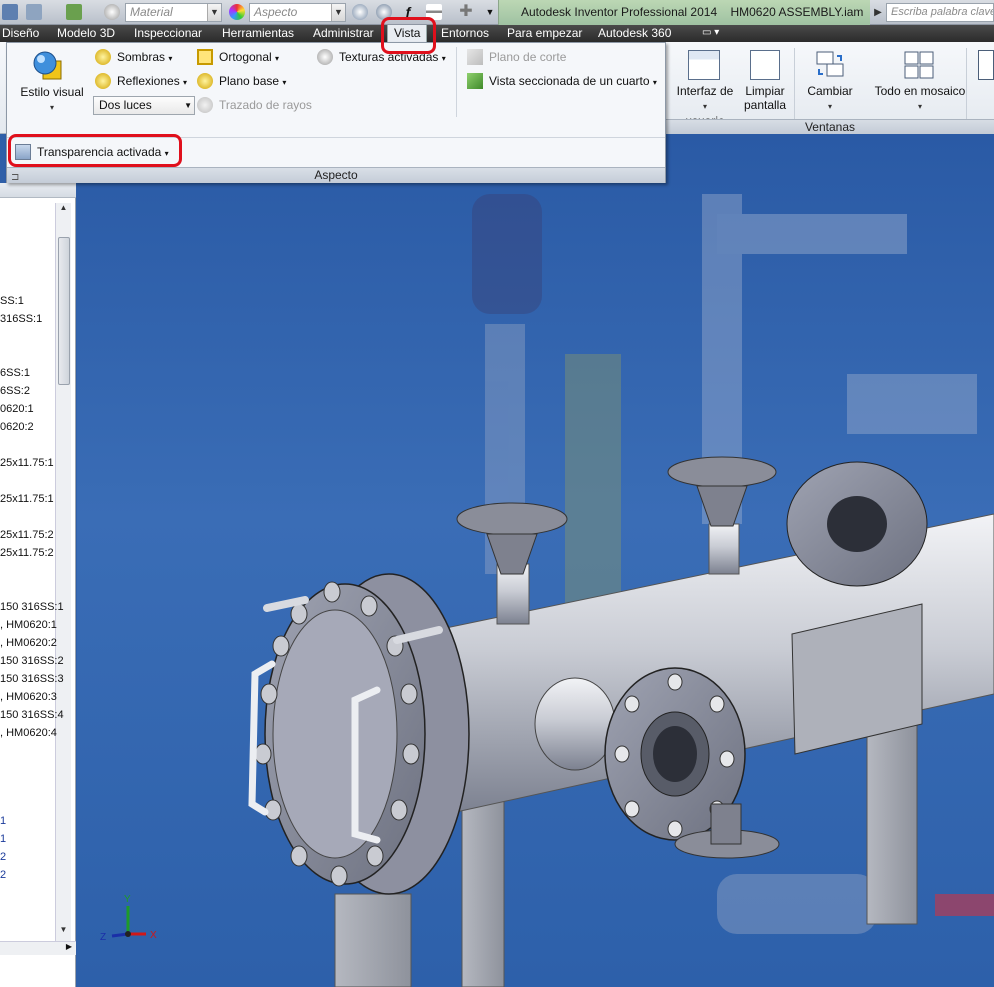  Describe the element at coordinates (830, 99) in the screenshot. I see `switch-window-button: Cambiar ▾` at that location.